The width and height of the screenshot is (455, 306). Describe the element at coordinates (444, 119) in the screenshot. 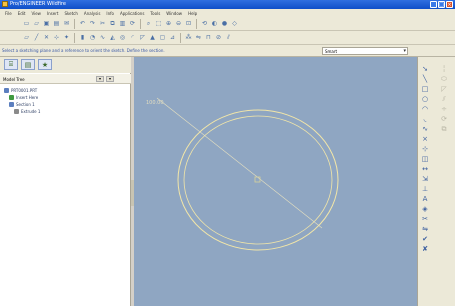

I see `rotate-icon: ⟳` at that location.